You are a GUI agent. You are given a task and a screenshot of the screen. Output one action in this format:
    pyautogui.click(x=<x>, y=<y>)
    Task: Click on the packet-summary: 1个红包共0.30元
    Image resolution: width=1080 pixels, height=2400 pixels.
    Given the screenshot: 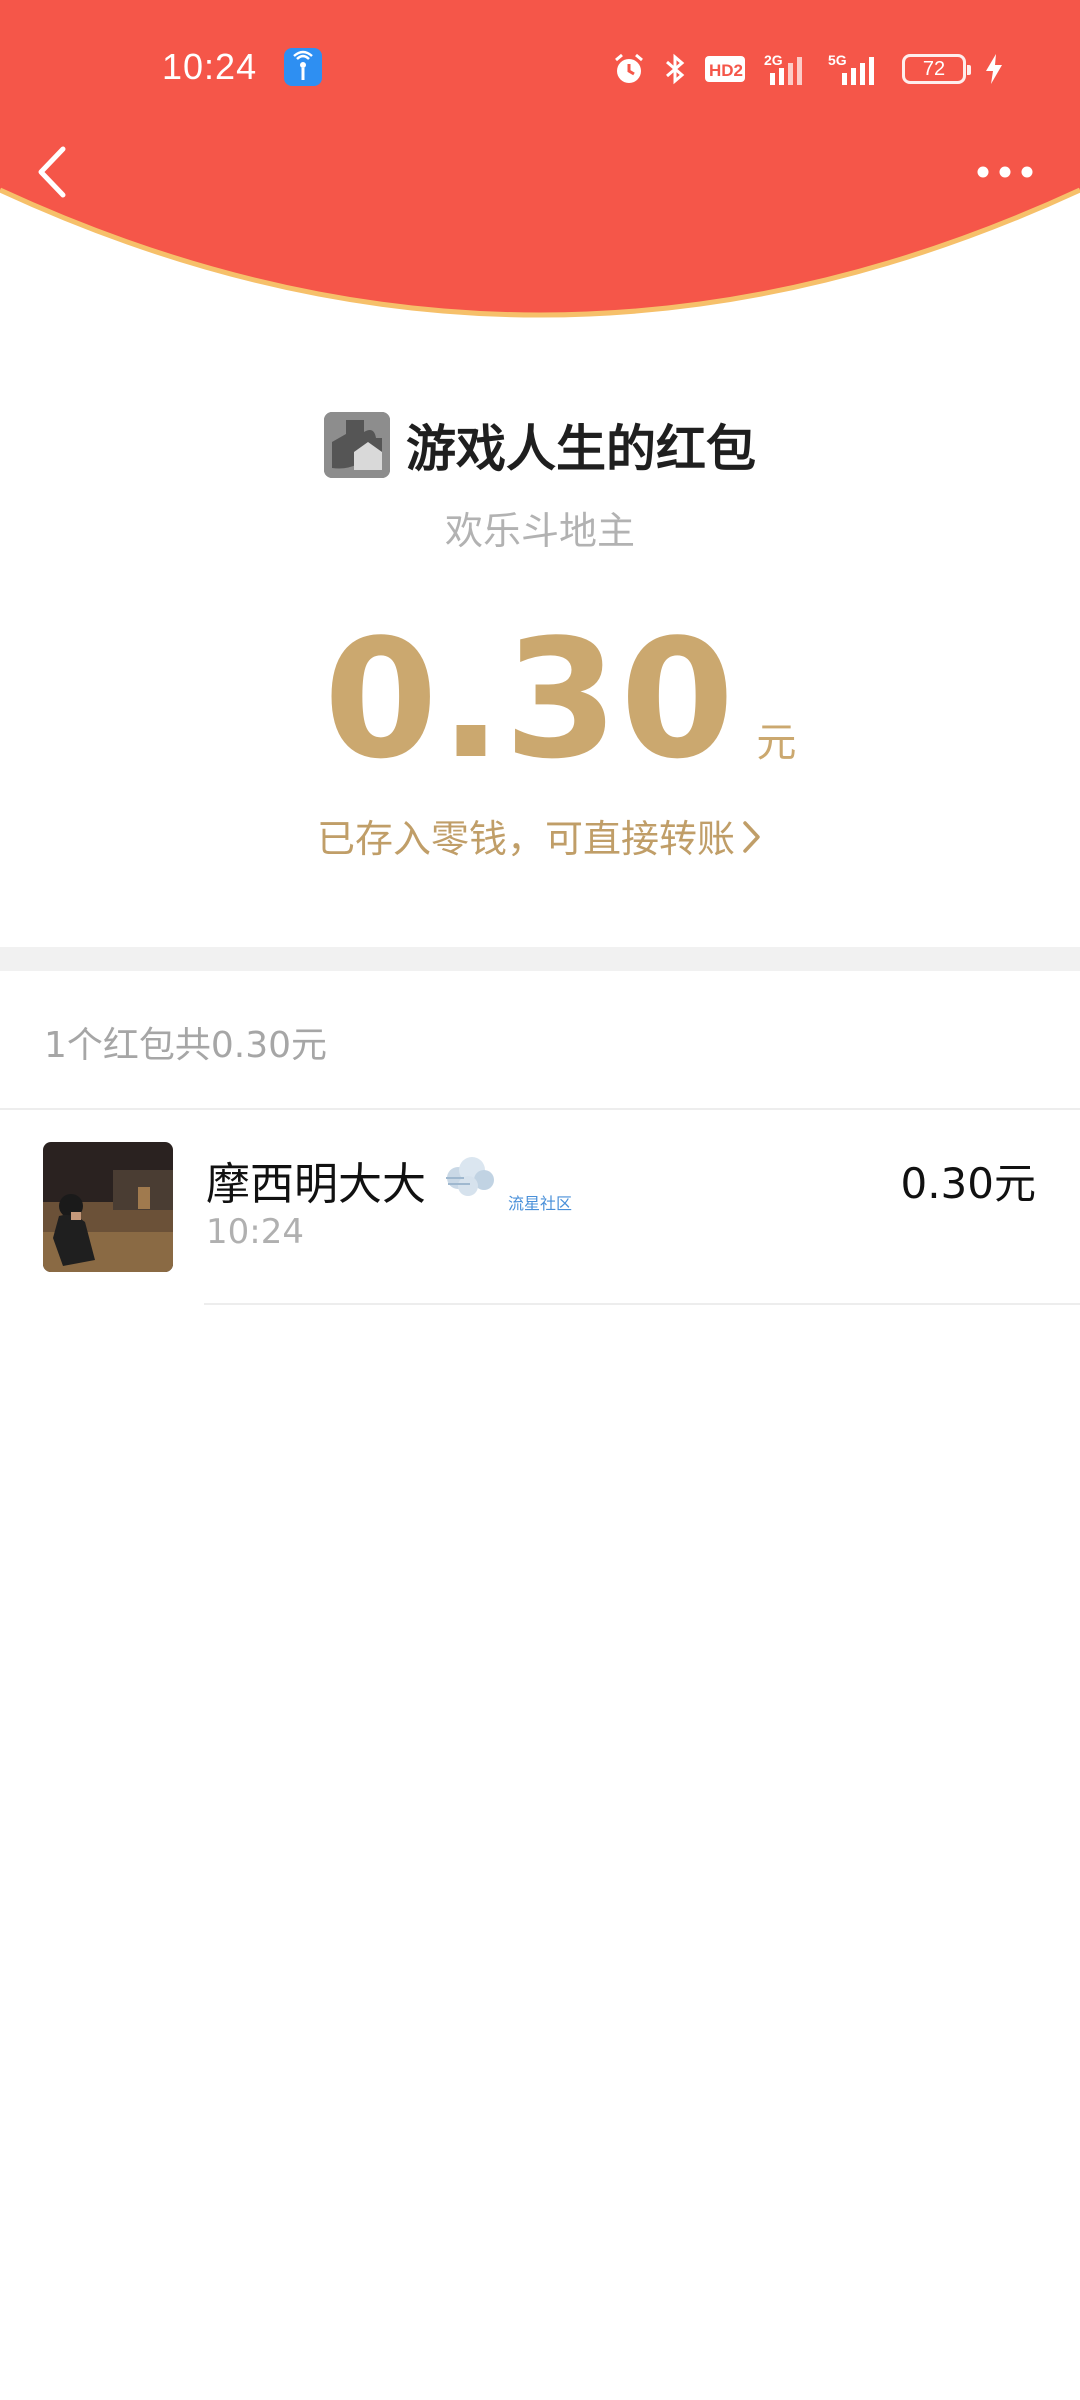 What is the action you would take?
    pyautogui.click(x=186, y=1045)
    